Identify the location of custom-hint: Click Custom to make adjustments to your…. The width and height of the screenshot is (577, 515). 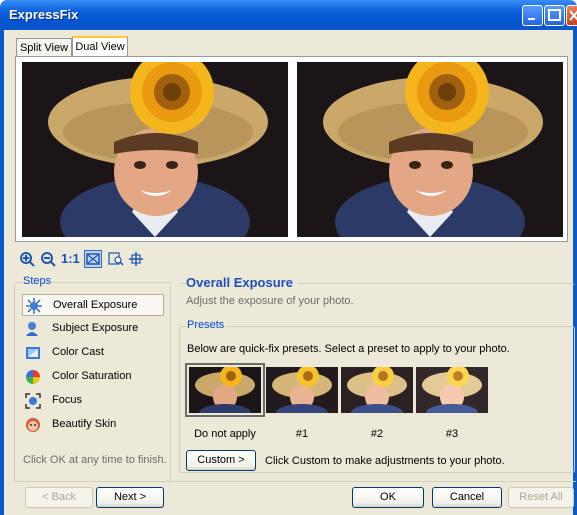
(385, 461).